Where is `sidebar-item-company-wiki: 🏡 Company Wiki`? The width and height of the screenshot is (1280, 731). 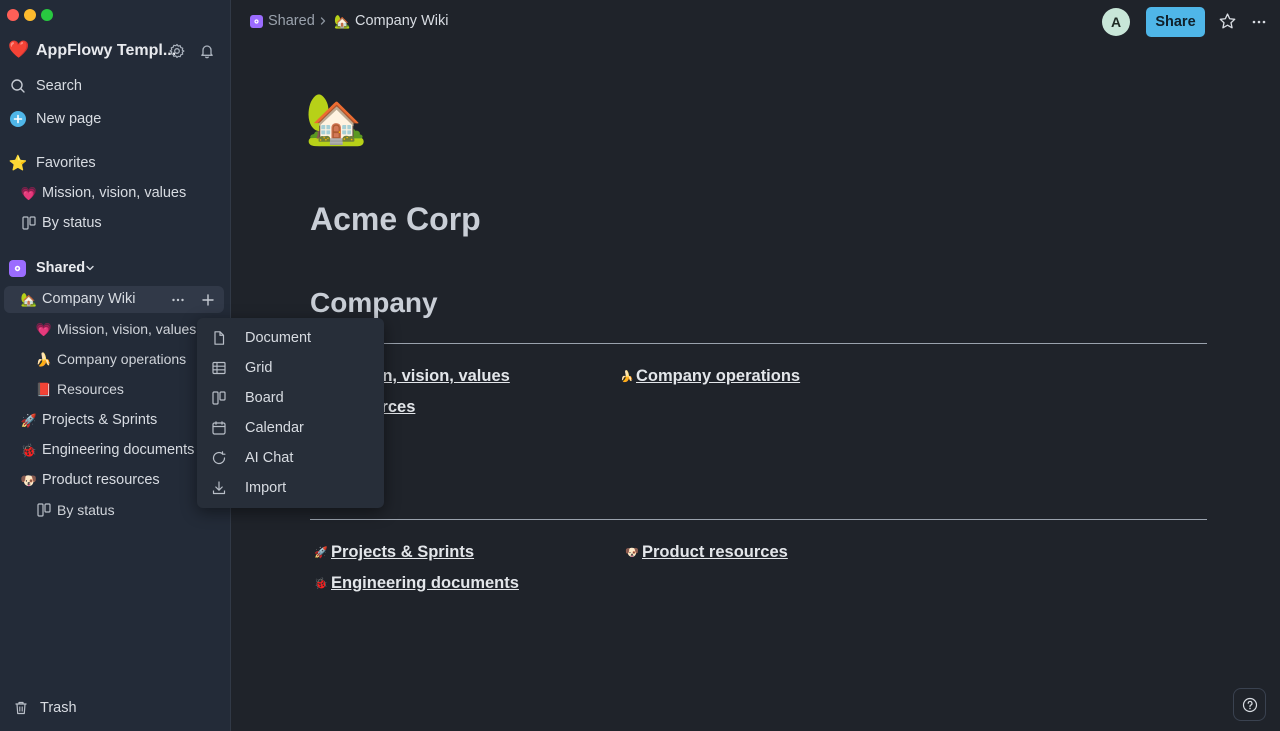 sidebar-item-company-wiki: 🏡 Company Wiki is located at coordinates (114, 299).